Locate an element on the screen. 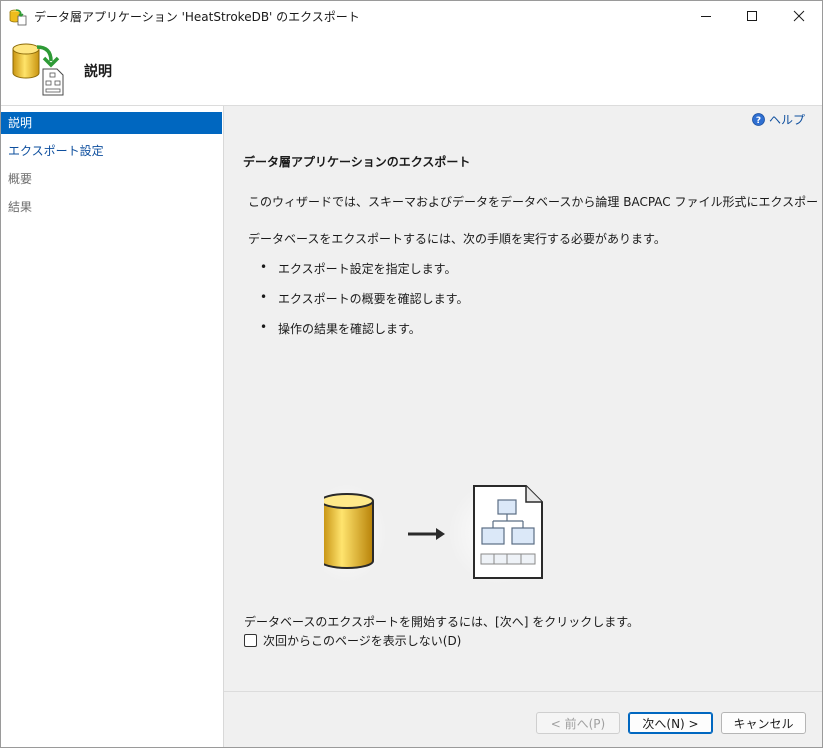 The width and height of the screenshot is (823, 748). wizard-header: 説明 is located at coordinates (411, 68).